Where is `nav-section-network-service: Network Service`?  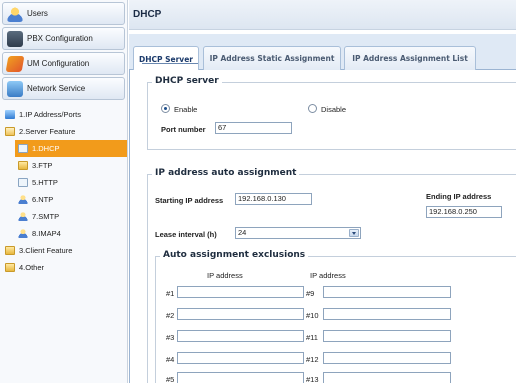
nav-section-network-service: Network Service is located at coordinates (63, 88).